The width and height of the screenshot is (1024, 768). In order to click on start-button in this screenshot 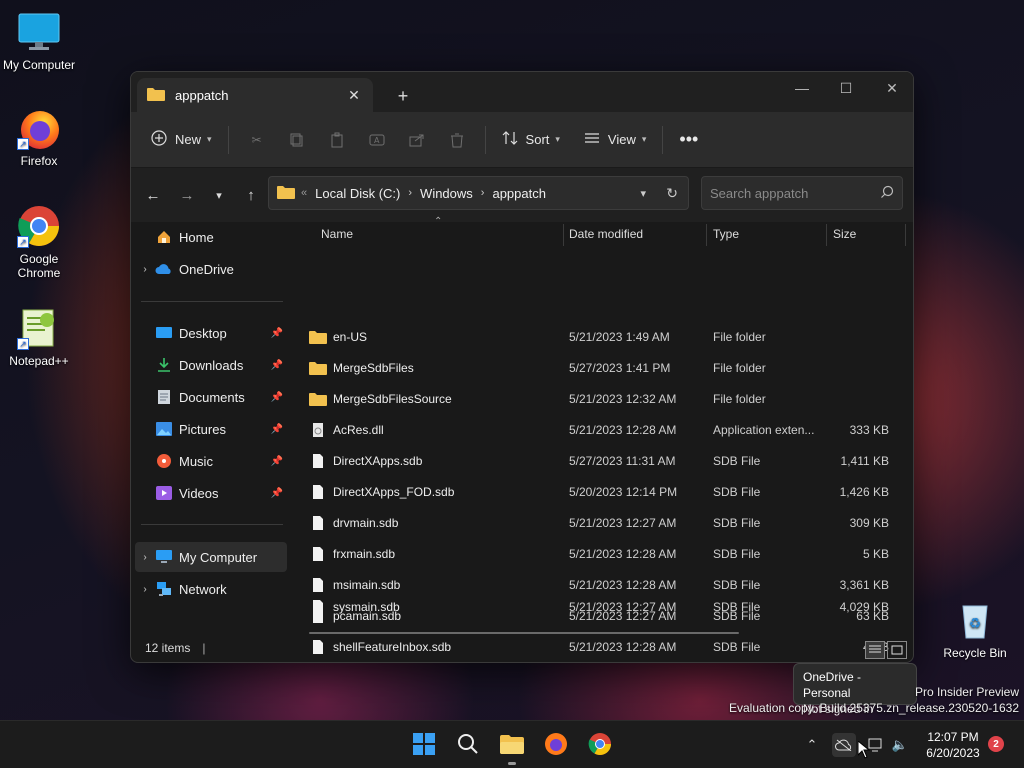, I will do `click(424, 745)`.